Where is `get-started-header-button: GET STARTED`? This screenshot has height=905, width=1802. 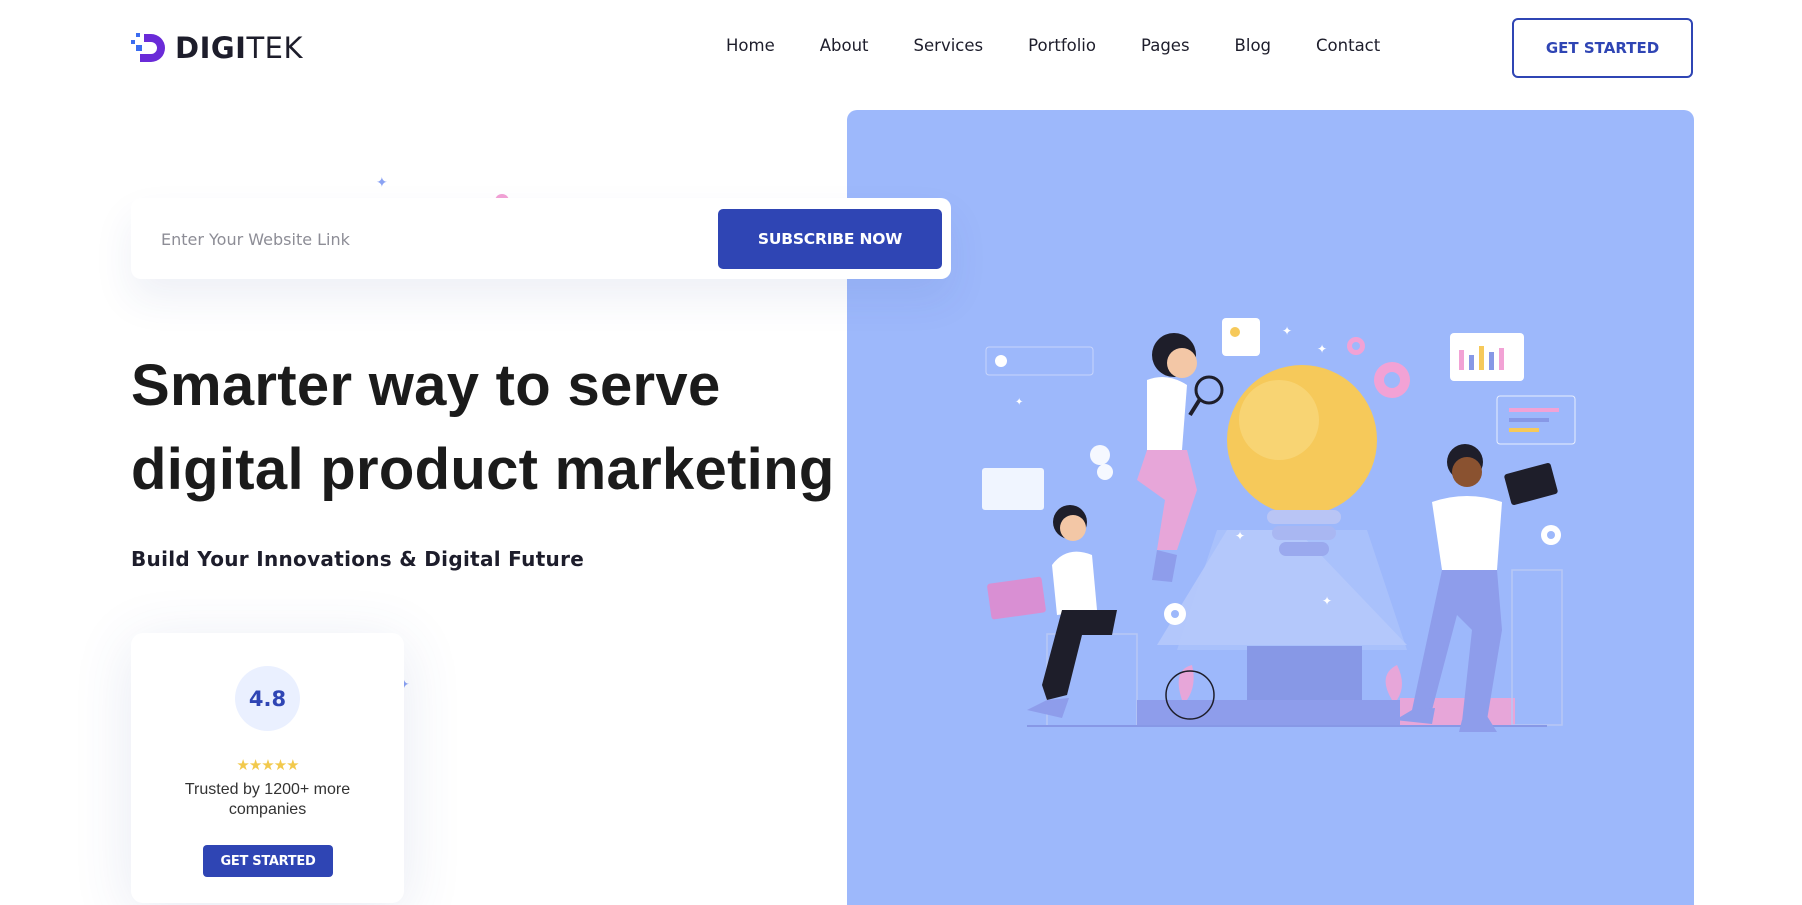 get-started-header-button: GET STARTED is located at coordinates (1602, 48).